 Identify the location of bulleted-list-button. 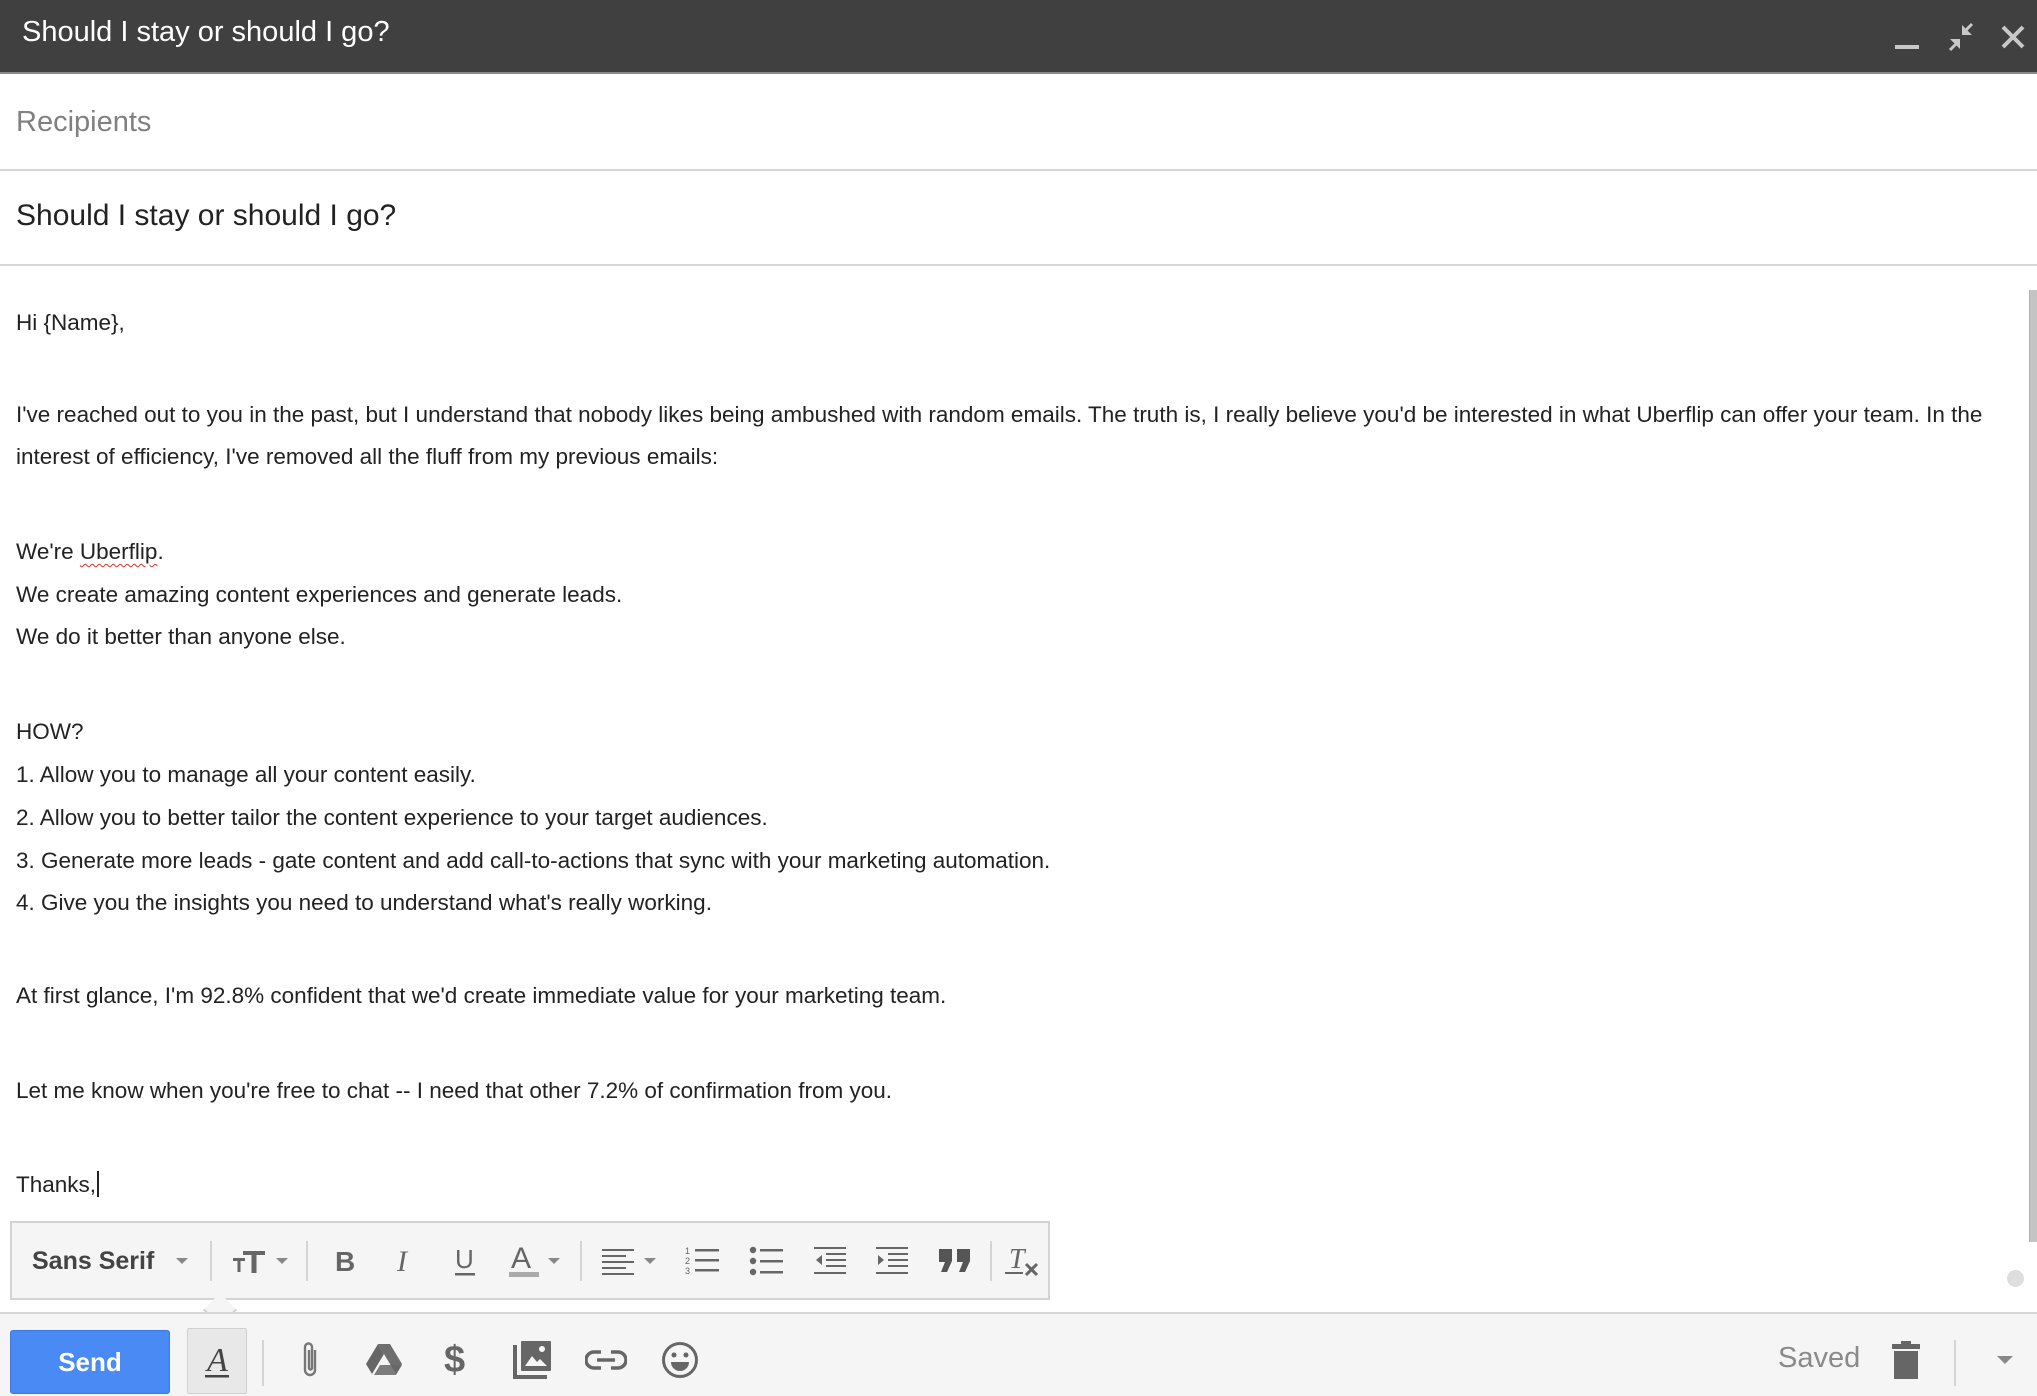
(767, 1261).